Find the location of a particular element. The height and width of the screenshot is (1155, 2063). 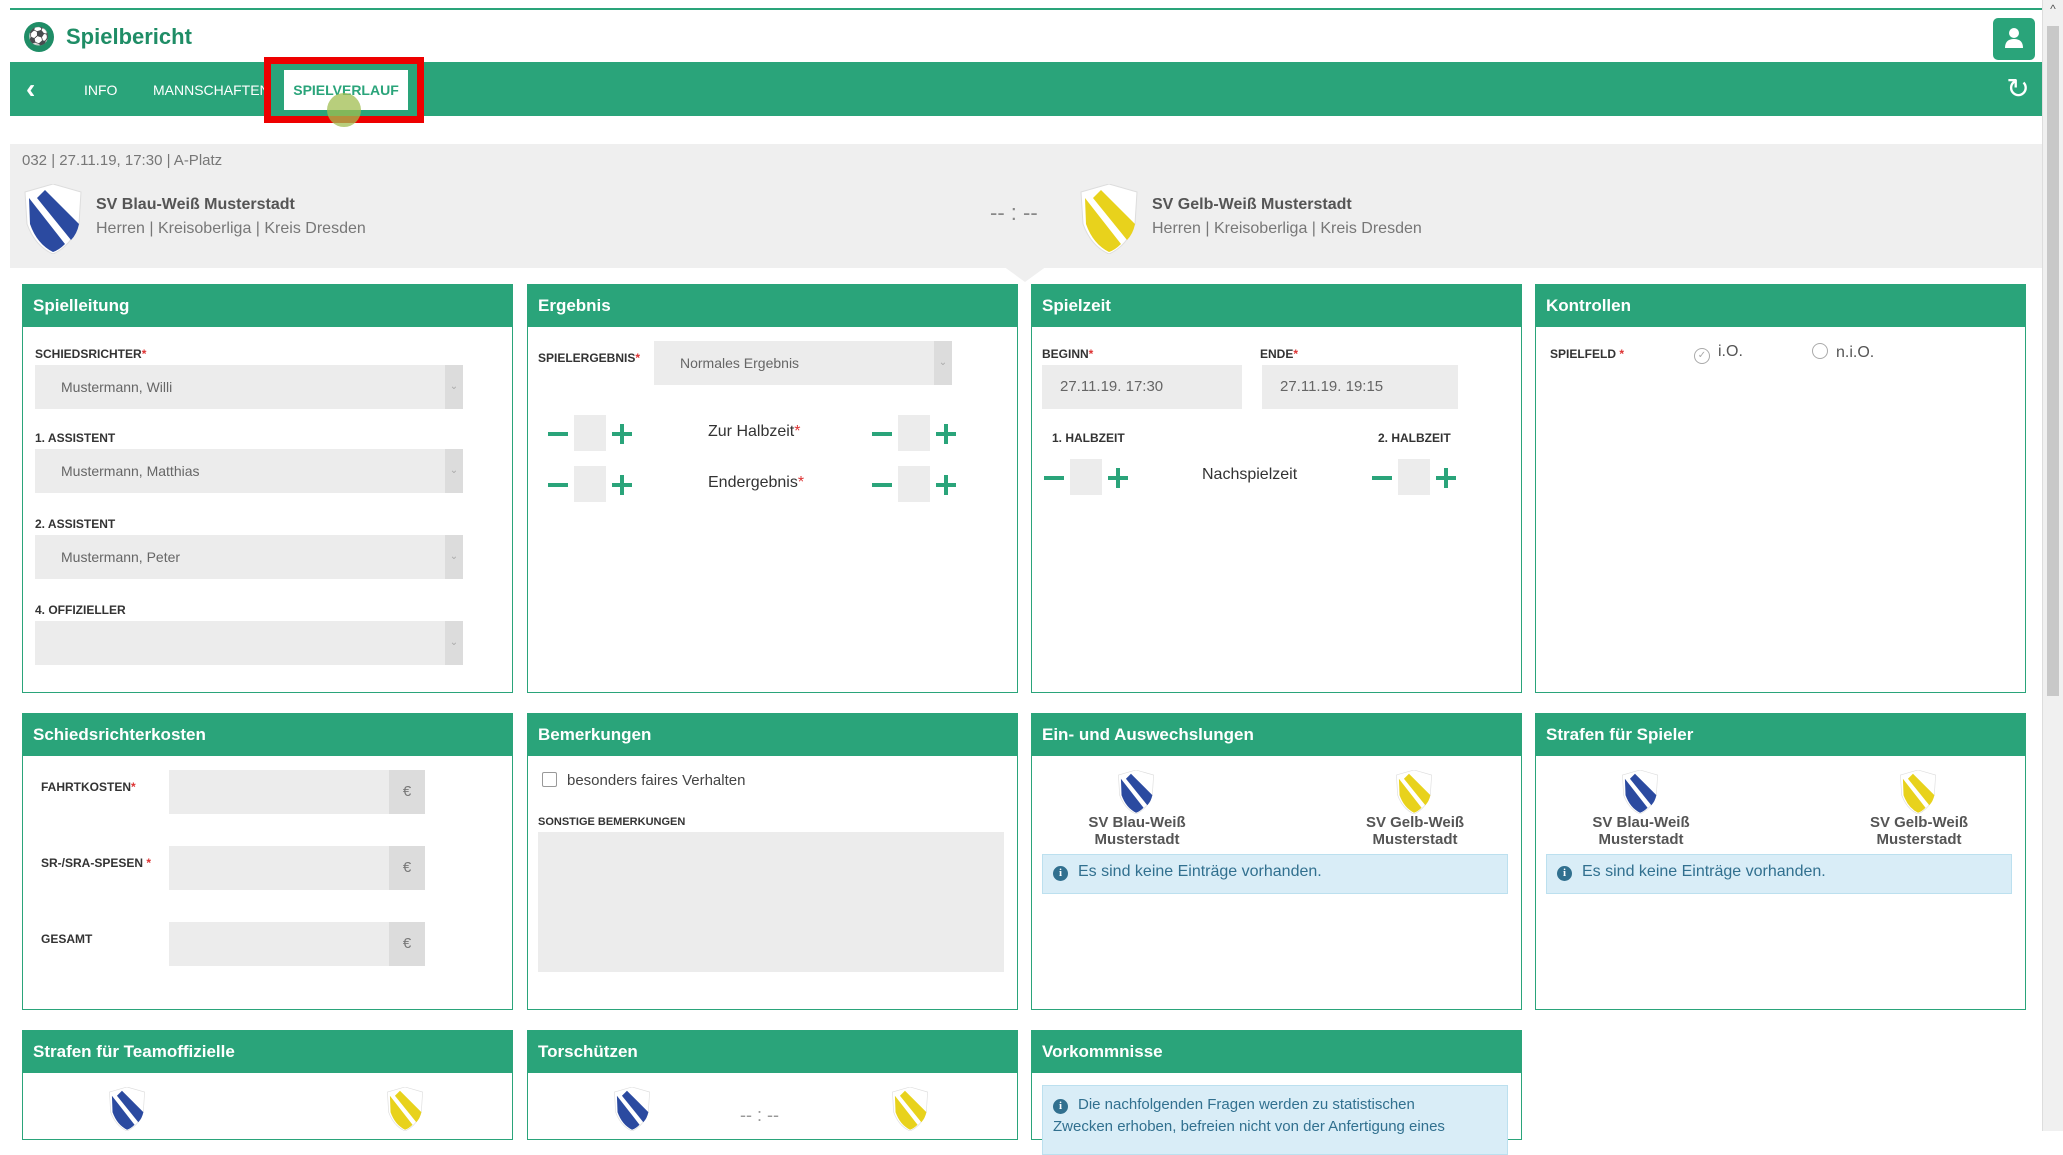

offizieller-label: 4. OFFIZIELLER is located at coordinates (80, 610).